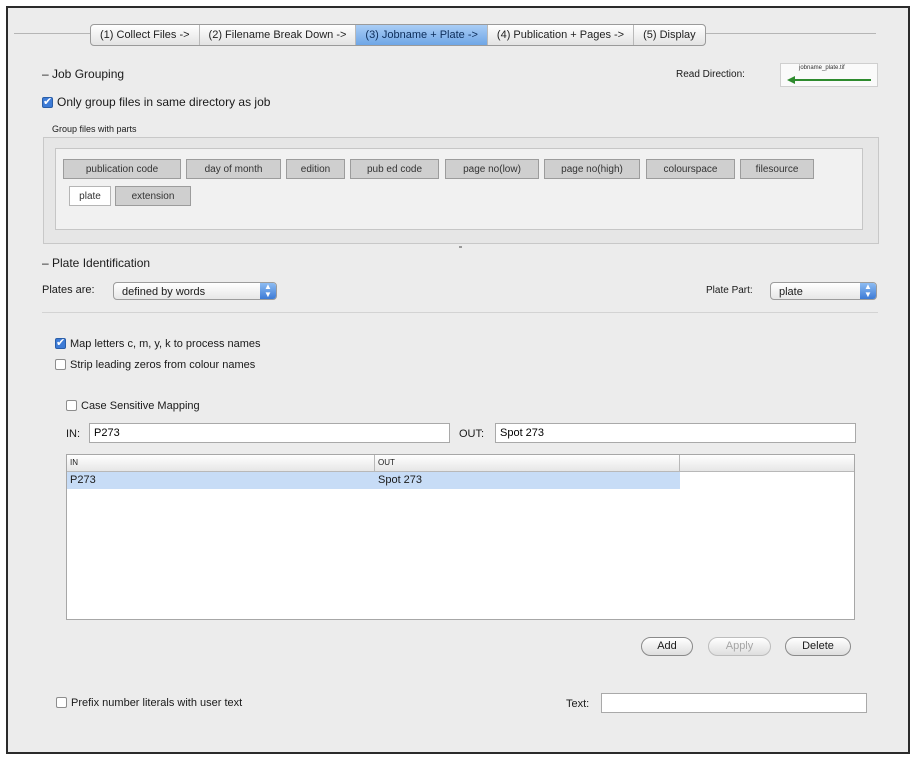 This screenshot has height=763, width=921. What do you see at coordinates (73, 434) in the screenshot?
I see `in-label: IN:` at bounding box center [73, 434].